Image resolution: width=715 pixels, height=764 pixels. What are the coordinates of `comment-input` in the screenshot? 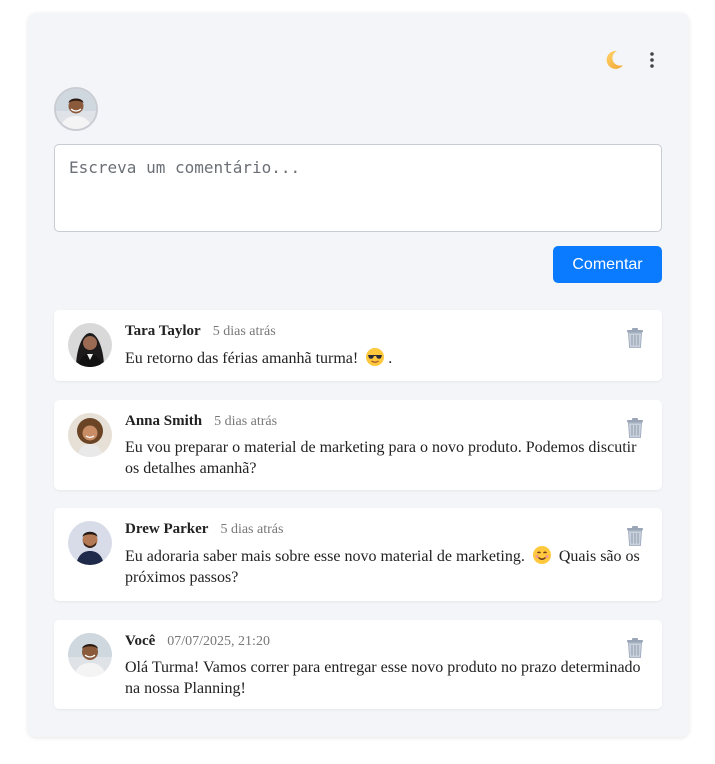 It's located at (358, 188).